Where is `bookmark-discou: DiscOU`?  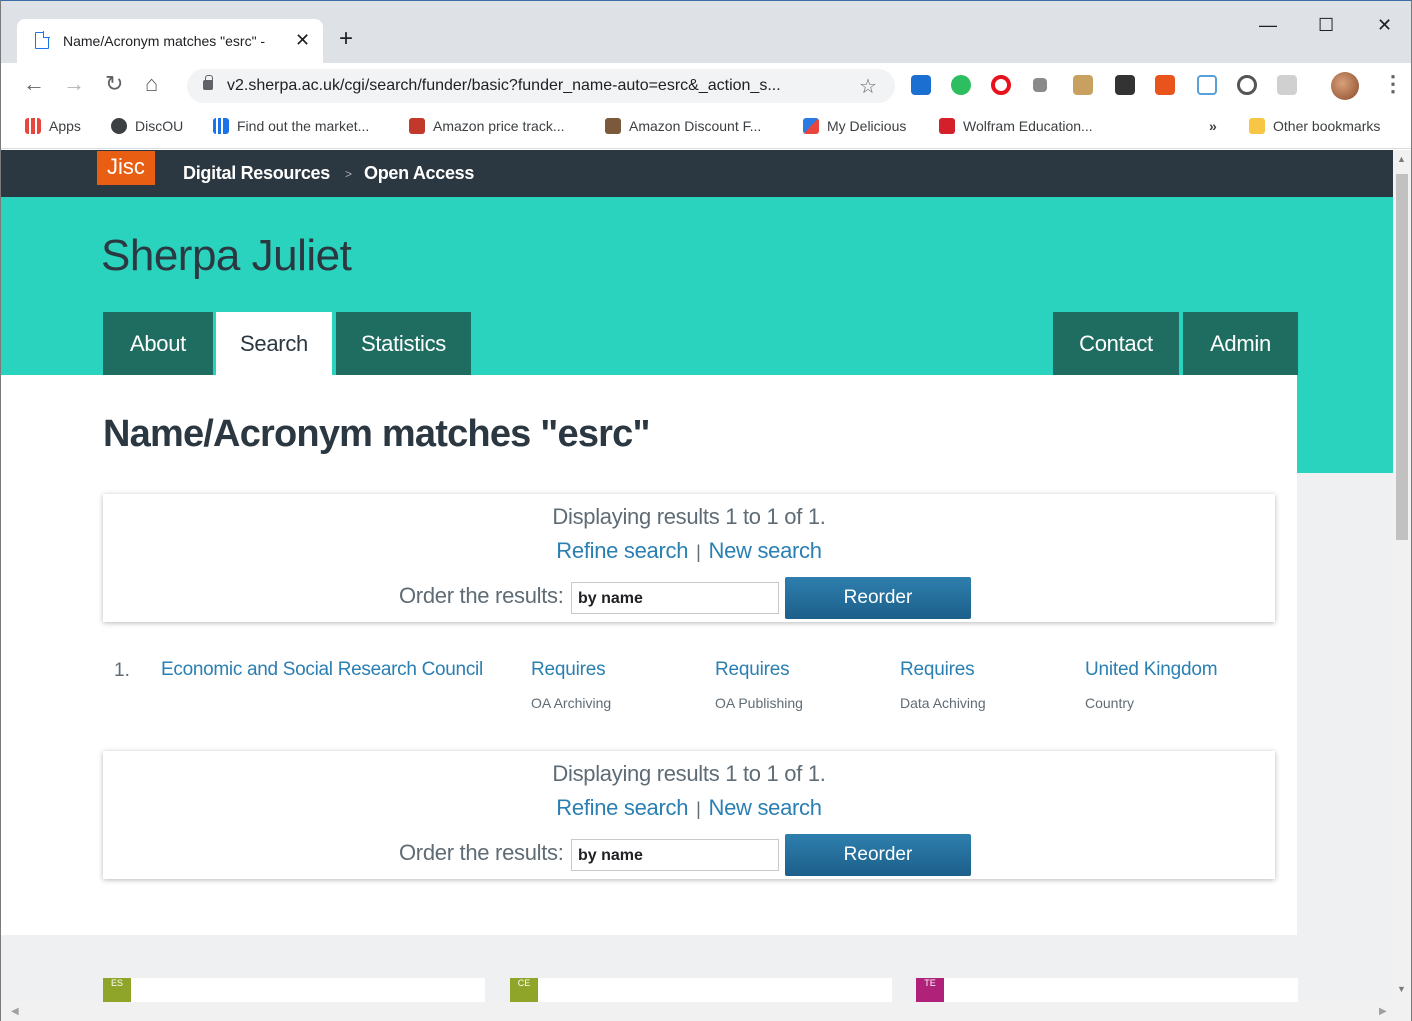 bookmark-discou: DiscOU is located at coordinates (147, 126).